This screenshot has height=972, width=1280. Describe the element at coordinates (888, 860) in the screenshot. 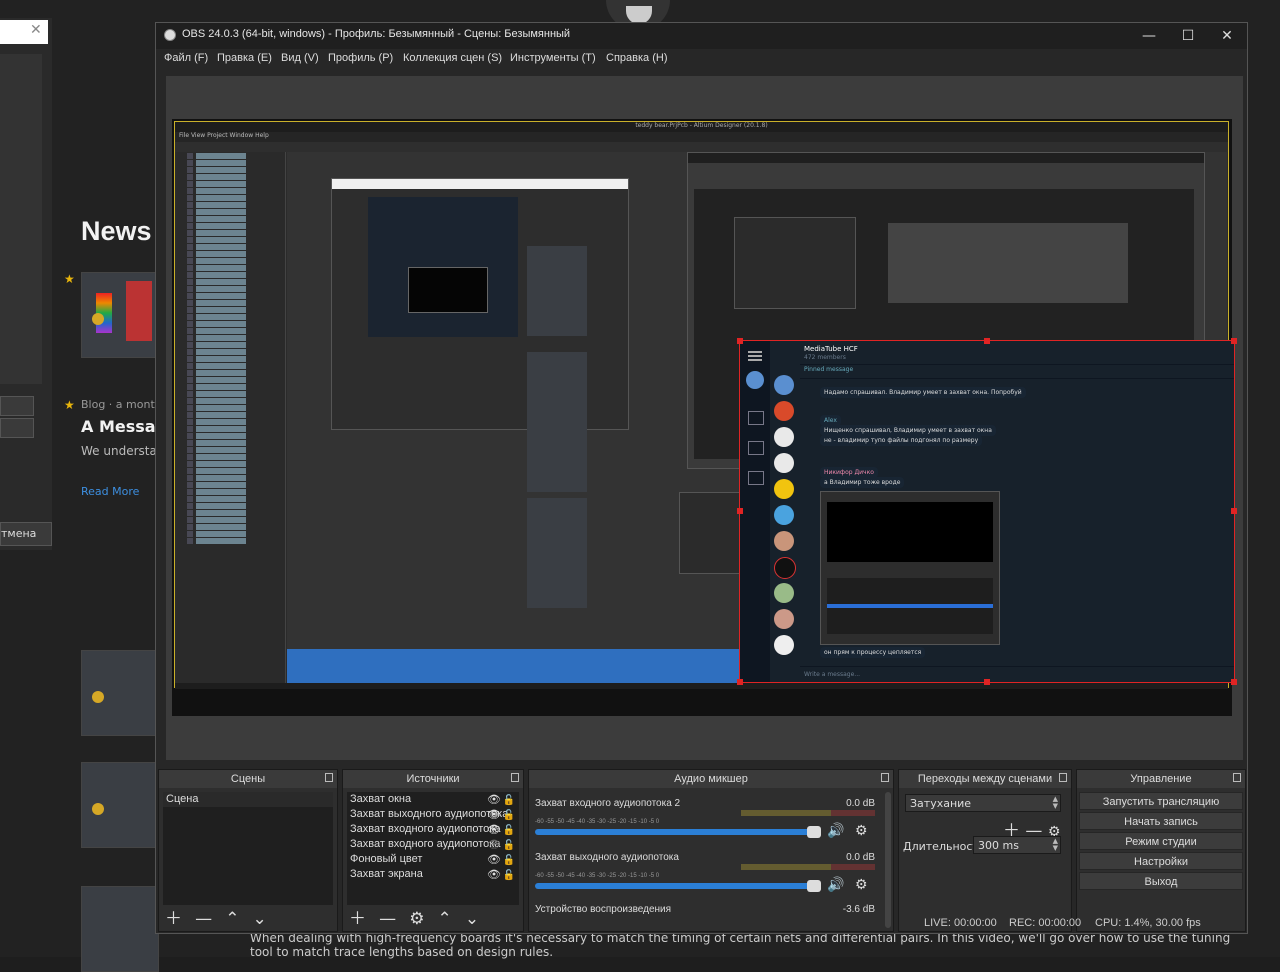

I see `mixer-scrollbar` at that location.